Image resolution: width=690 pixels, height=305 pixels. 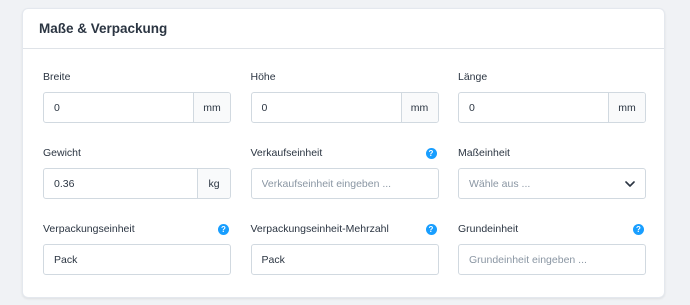 I want to click on weight-input, so click(x=120, y=183).